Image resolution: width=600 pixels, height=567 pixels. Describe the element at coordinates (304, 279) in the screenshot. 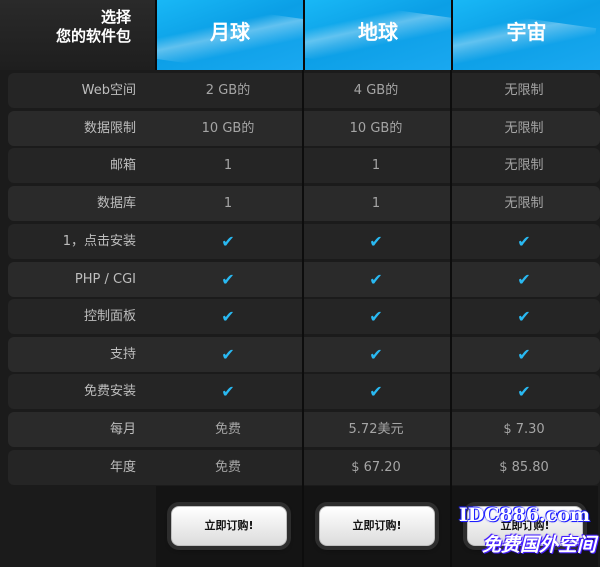

I see `table-row: PHP / CGI ✔ ✔ ✔` at that location.